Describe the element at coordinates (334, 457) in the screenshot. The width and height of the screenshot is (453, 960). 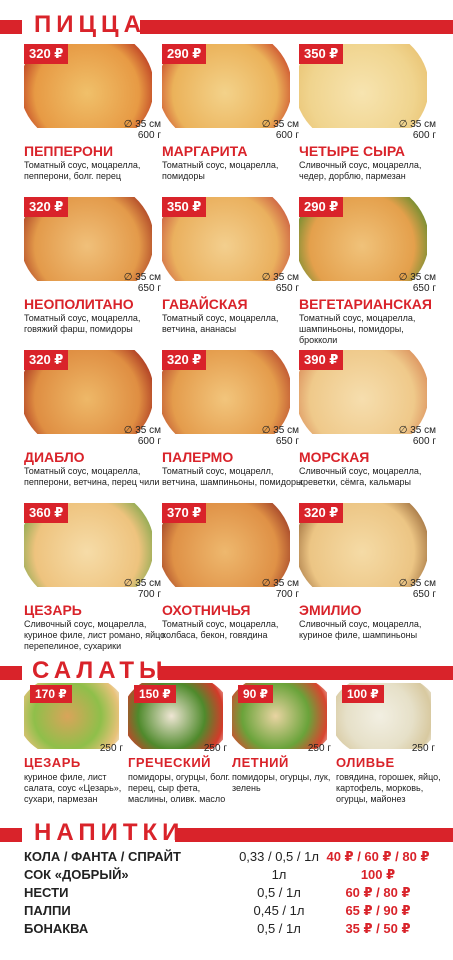
I see `pizza-name: МОРСКАЯ` at that location.